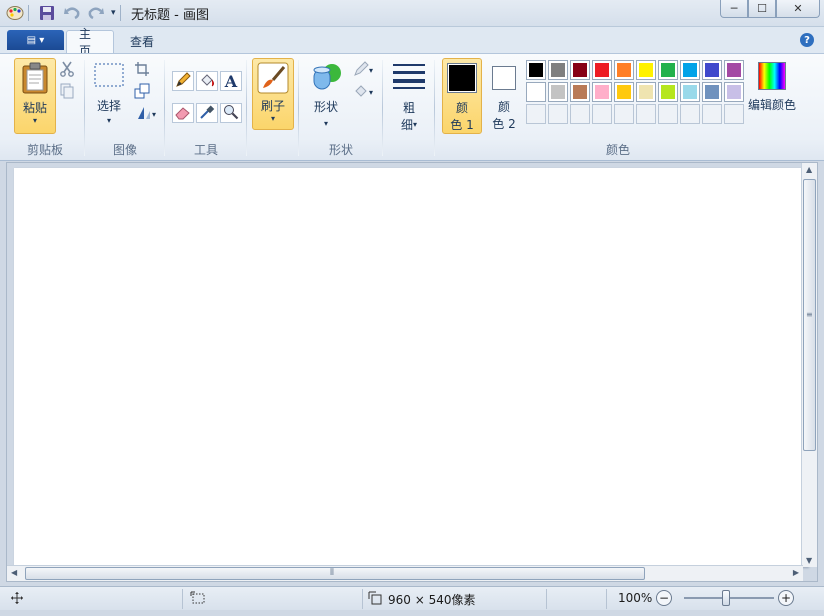  Describe the element at coordinates (796, 572) in the screenshot. I see `scroll-right-icon: ▶` at that location.